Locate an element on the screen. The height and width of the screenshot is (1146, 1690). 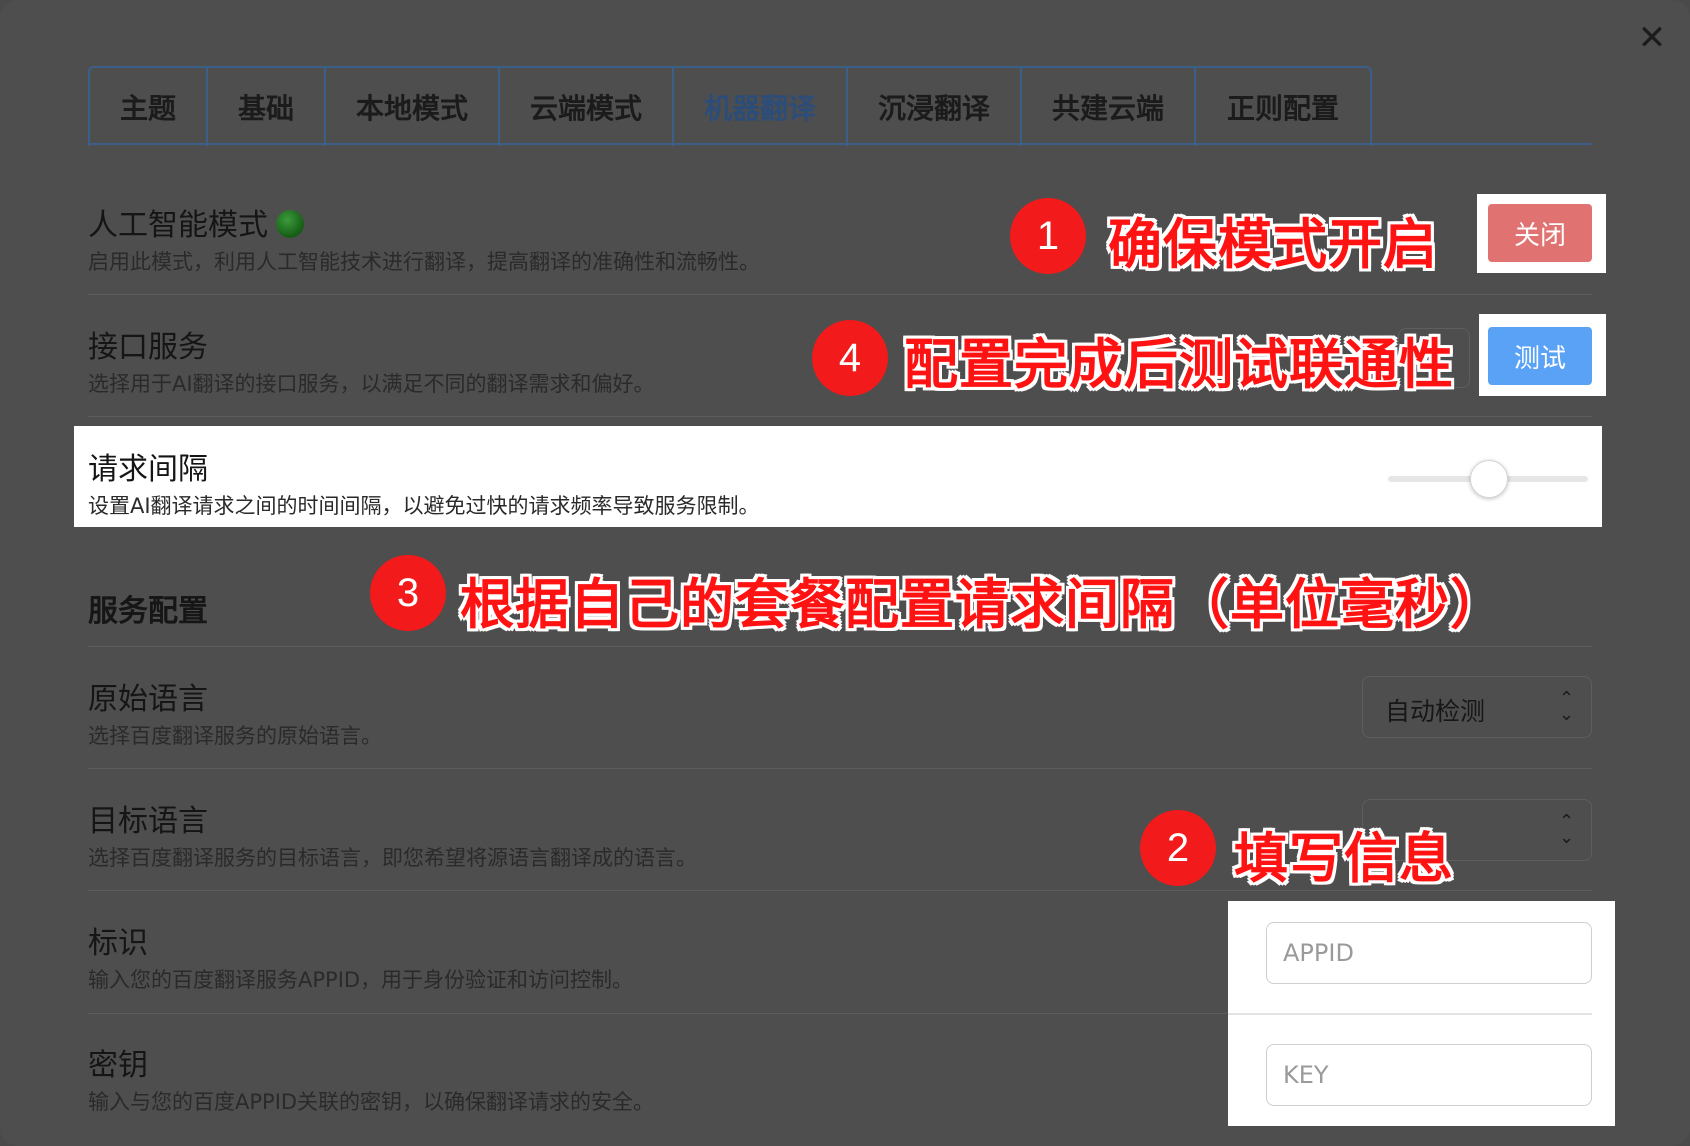
annotation-text-4: 配置完成后测试联通性 is located at coordinates (1179, 364).